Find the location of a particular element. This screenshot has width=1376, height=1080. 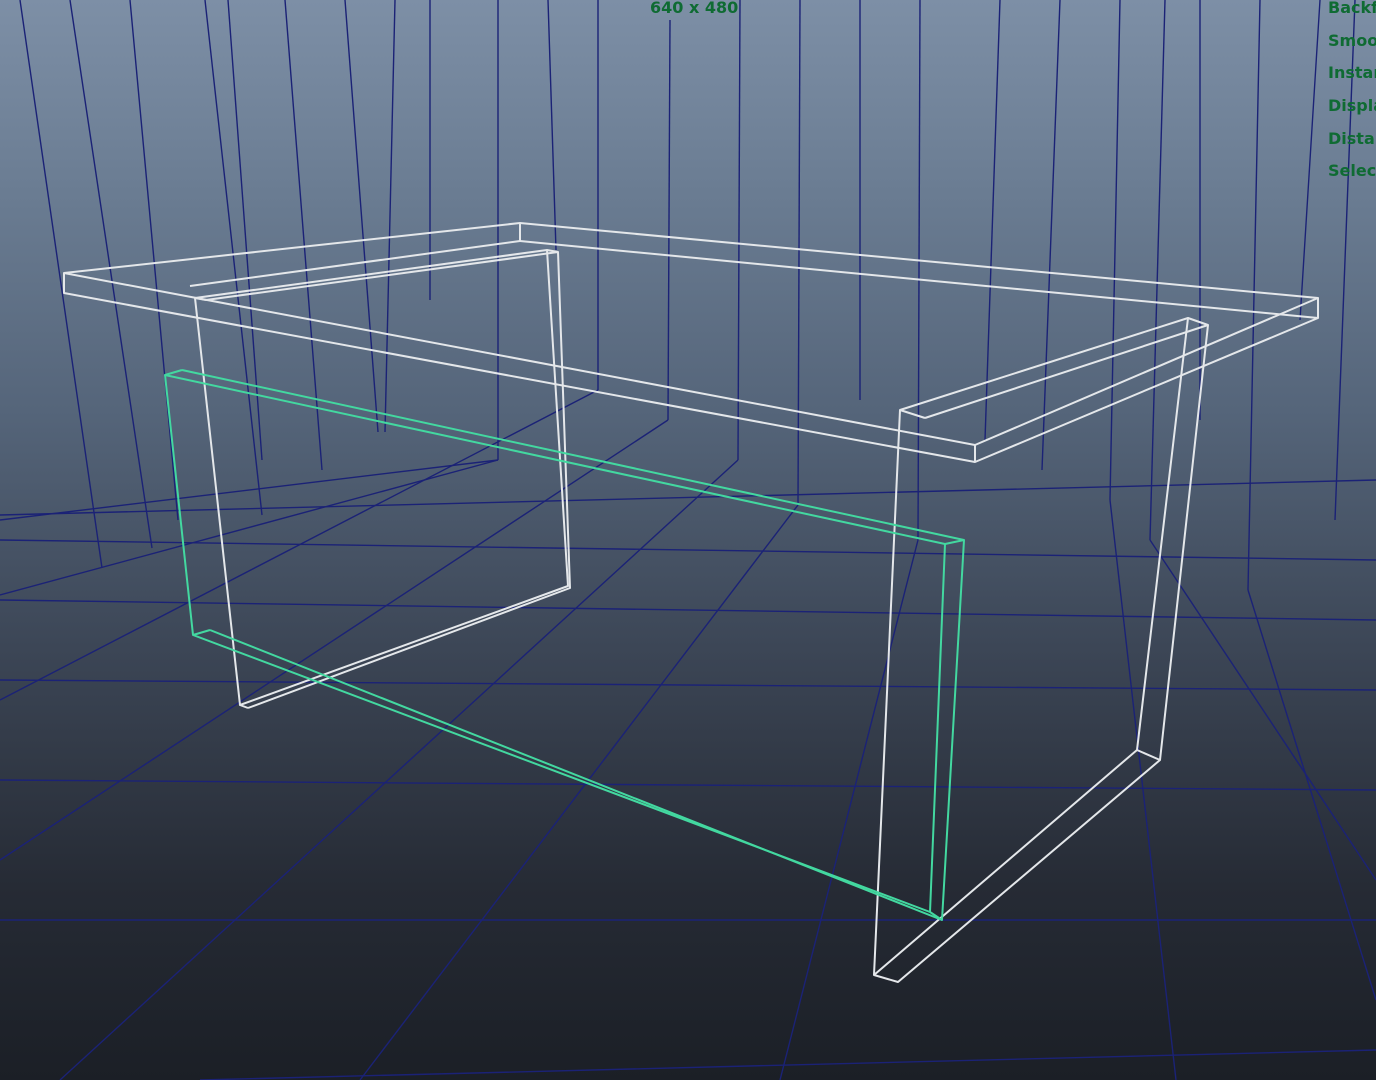

hud-instance-label: Instar is located at coordinates (1352, 73).